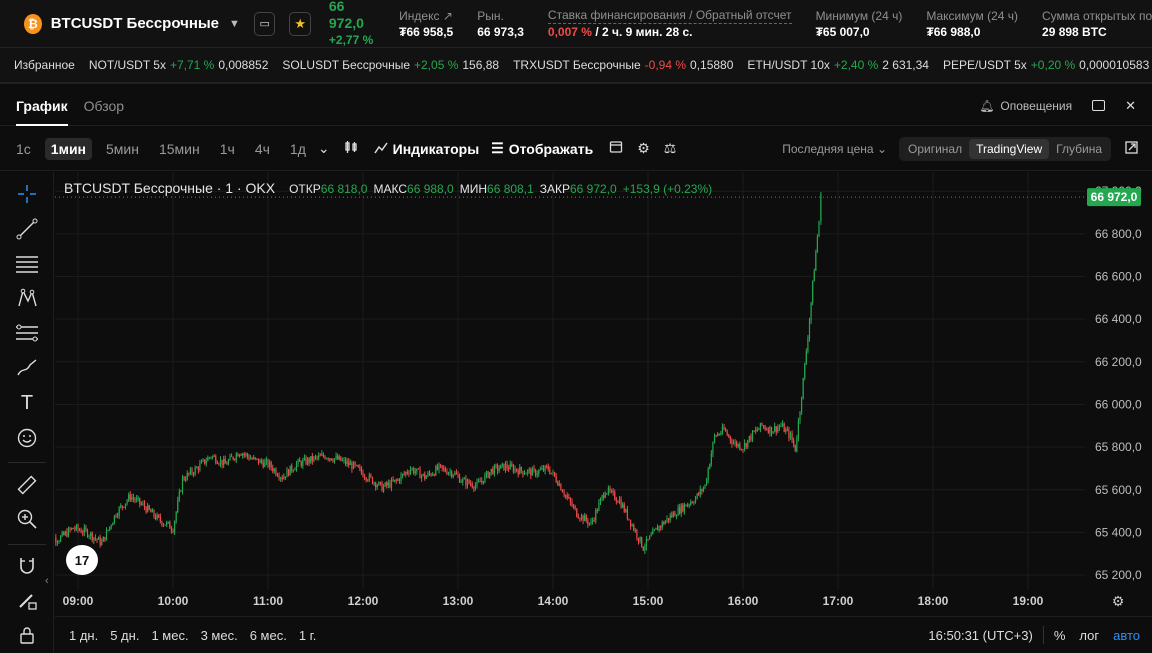 This screenshot has width=1152, height=653. I want to click on x-tick-label: 16:00, so click(743, 601).